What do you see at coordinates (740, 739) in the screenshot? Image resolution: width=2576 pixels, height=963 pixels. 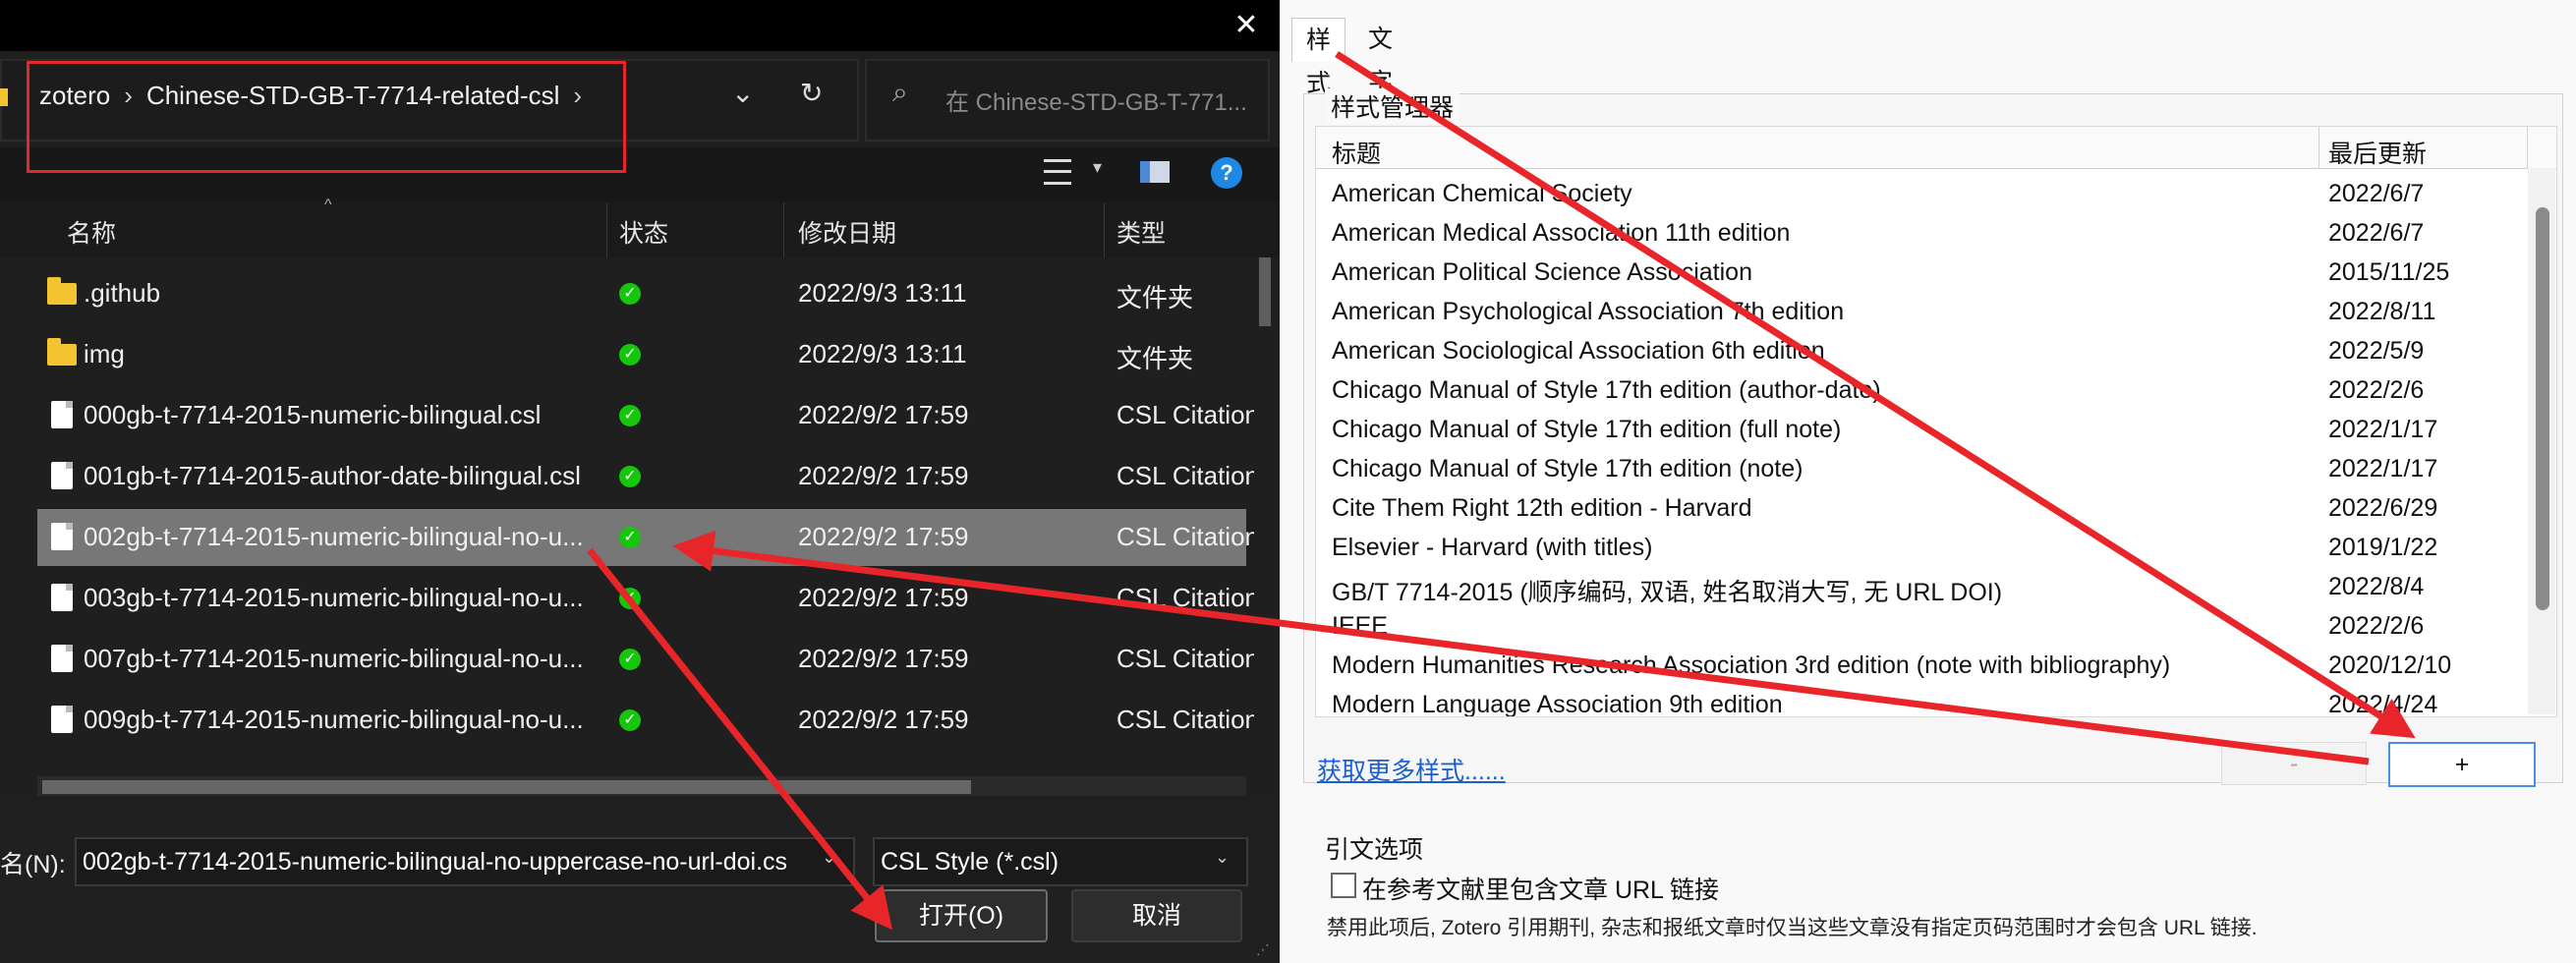 I see `arrow-file-to-open` at bounding box center [740, 739].